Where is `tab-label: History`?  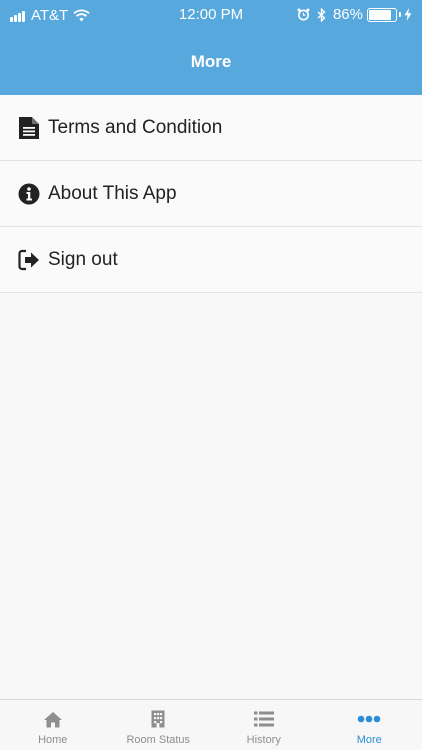 tab-label: History is located at coordinates (263, 740).